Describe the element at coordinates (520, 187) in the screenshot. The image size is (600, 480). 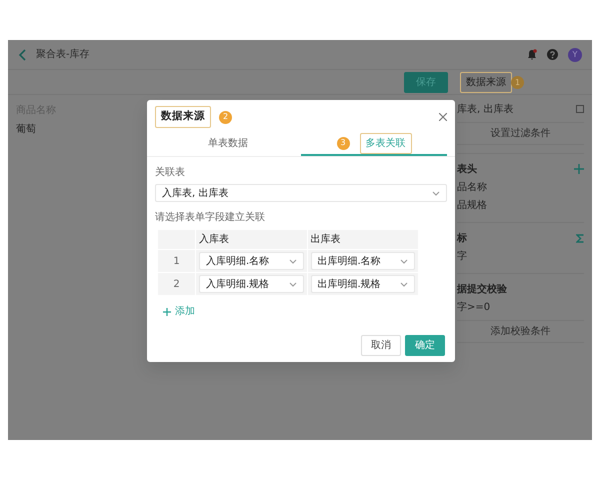
I see `field-item: 品名称` at that location.